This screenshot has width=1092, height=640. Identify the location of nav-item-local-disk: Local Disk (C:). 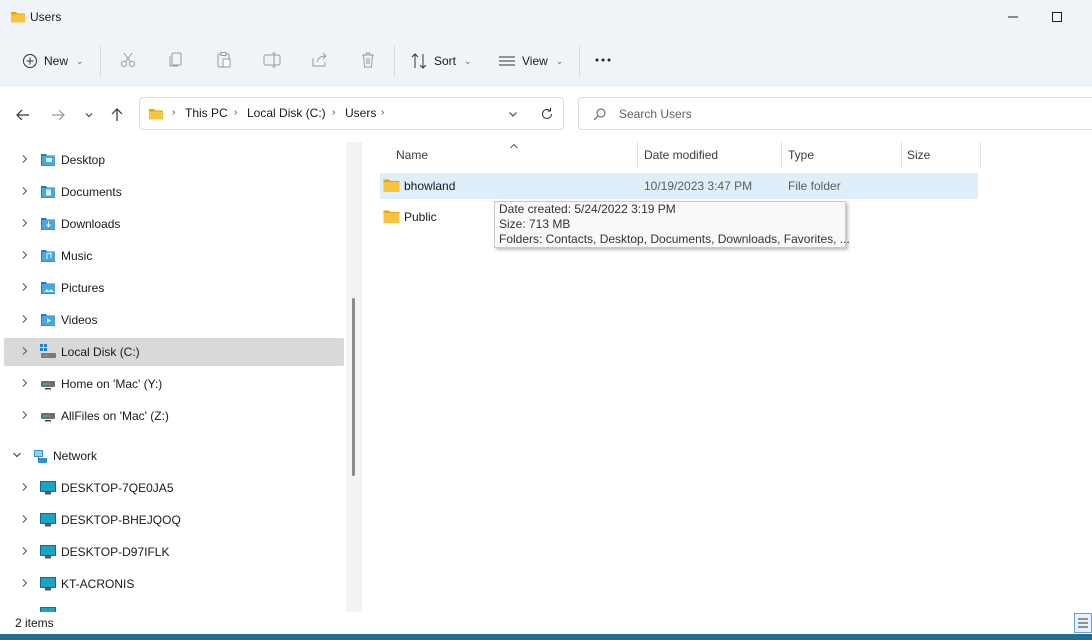
(174, 352).